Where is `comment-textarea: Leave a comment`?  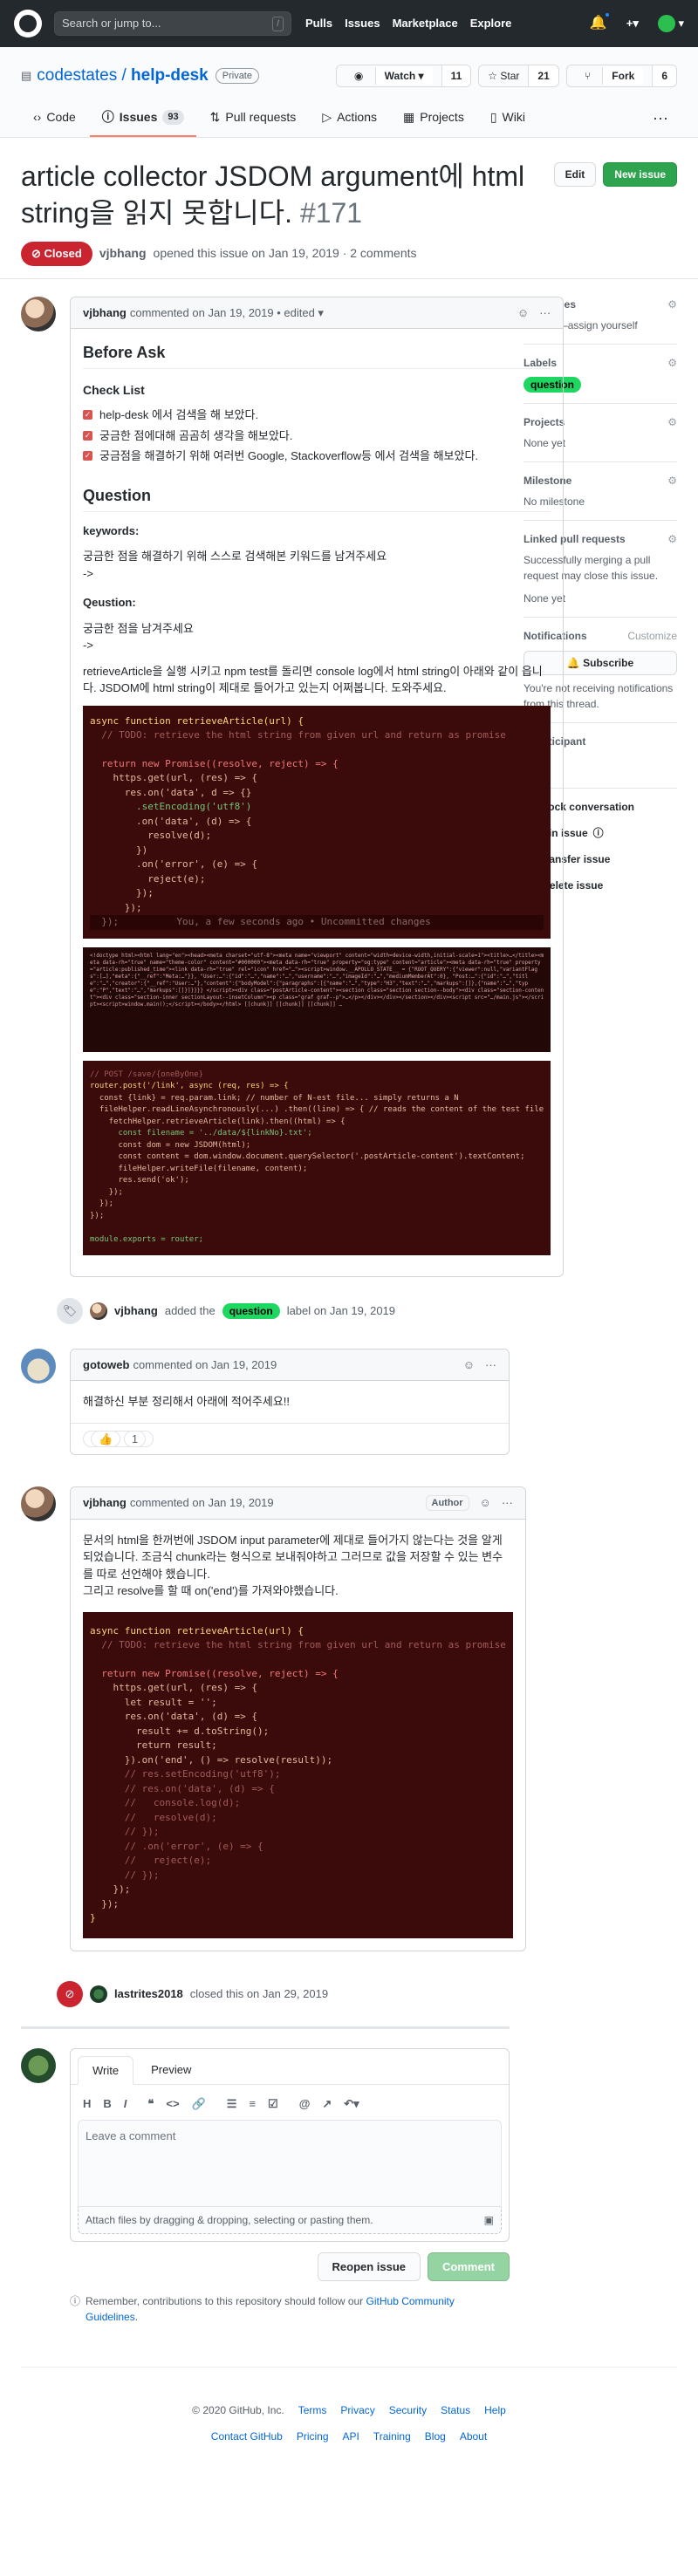 comment-textarea: Leave a comment is located at coordinates (290, 2163).